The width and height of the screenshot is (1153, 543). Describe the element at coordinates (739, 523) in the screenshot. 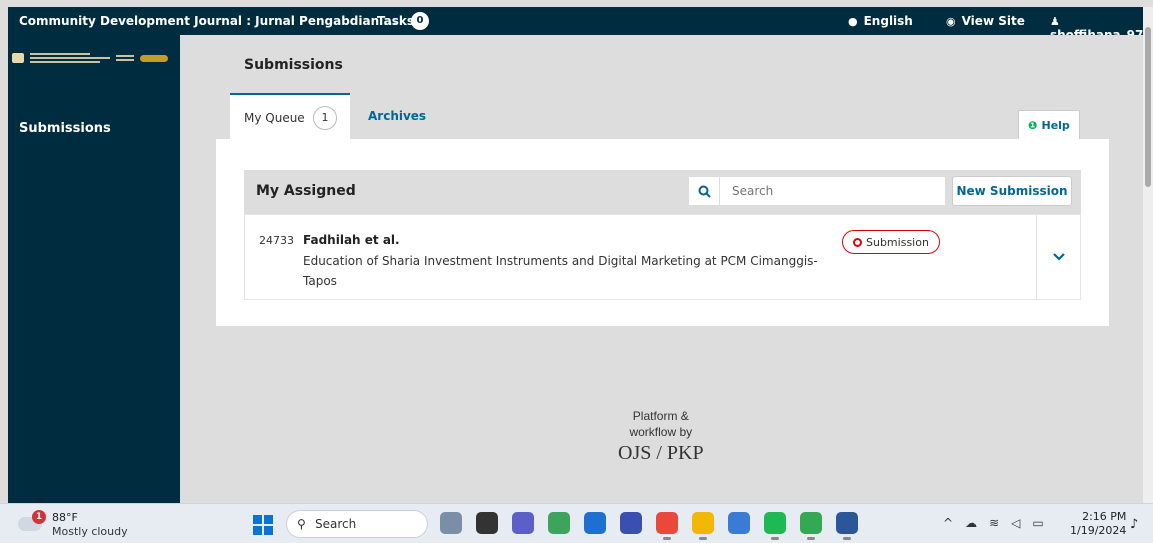

I see `browser-app-icon` at that location.